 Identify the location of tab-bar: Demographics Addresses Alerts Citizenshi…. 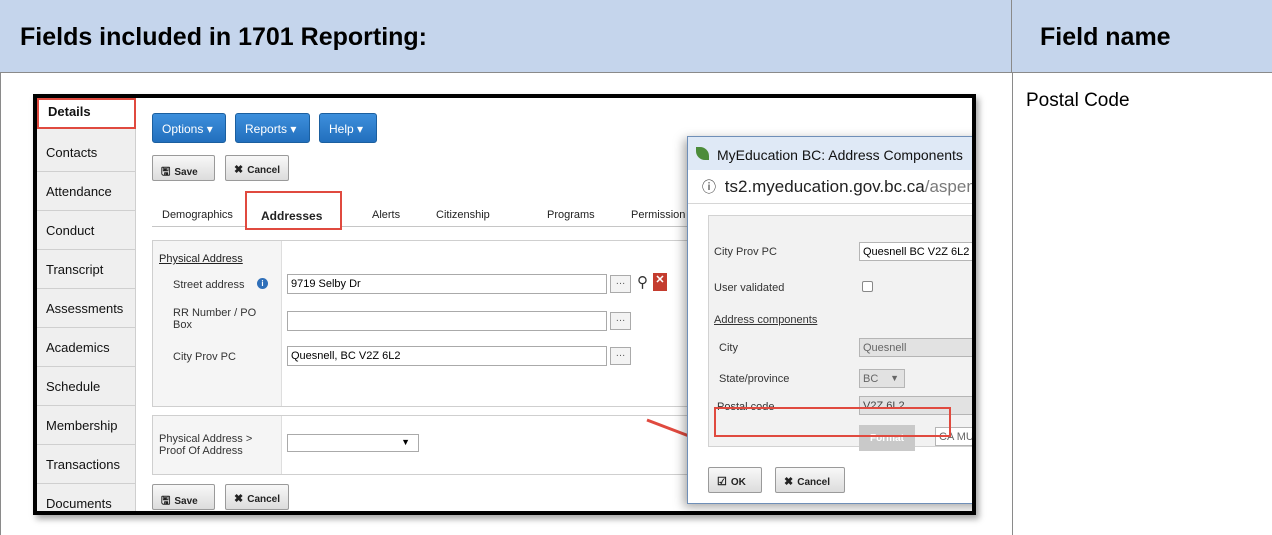
(447, 210).